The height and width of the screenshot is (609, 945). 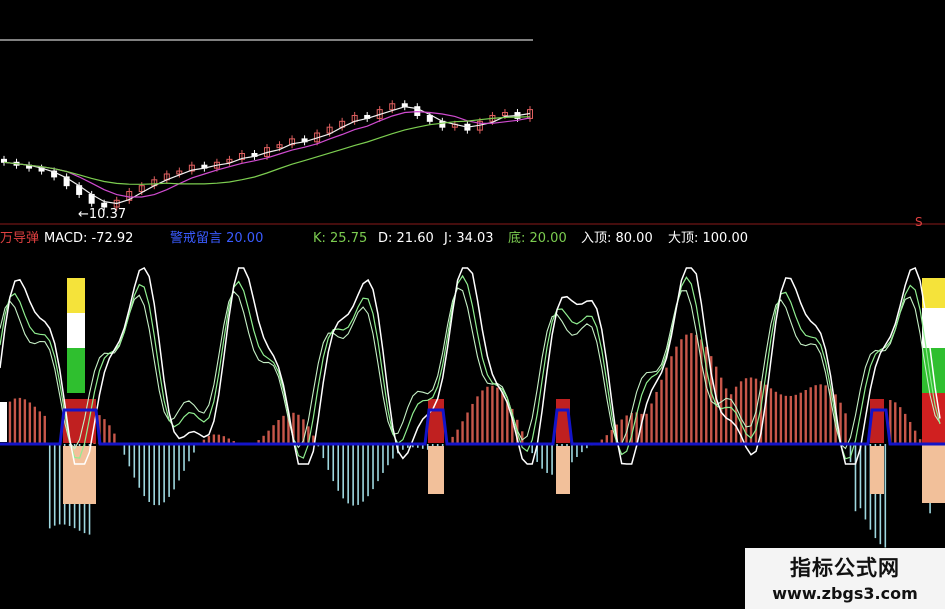 I want to click on j-value: J: 34.03, so click(x=469, y=238).